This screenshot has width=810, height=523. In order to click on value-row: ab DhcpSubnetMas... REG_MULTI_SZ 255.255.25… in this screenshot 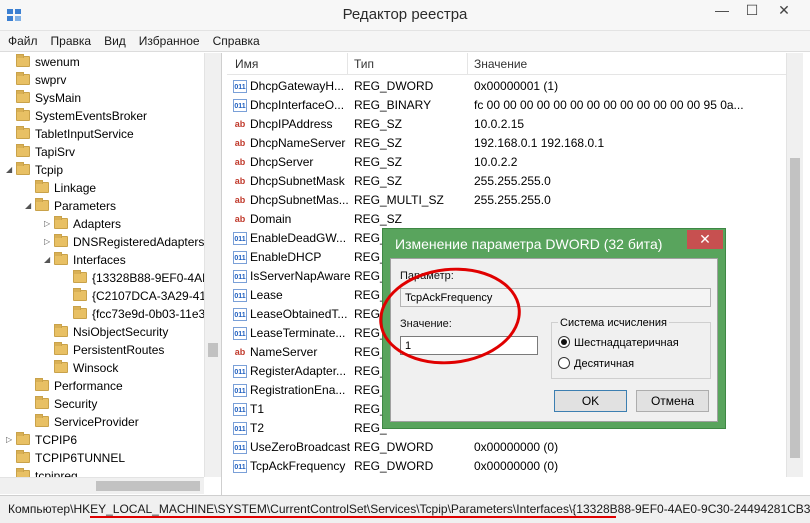, I will do `click(510, 200)`.